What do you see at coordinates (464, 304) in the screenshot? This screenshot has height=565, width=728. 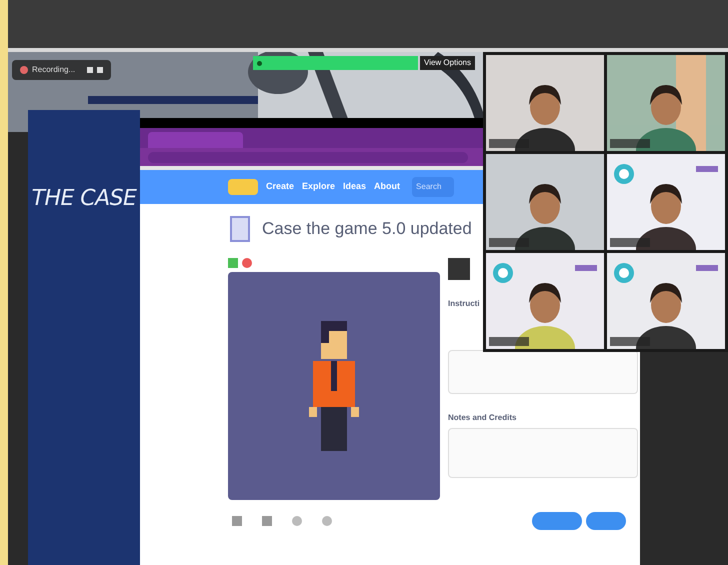 I see `section-heading: Instructi` at bounding box center [464, 304].